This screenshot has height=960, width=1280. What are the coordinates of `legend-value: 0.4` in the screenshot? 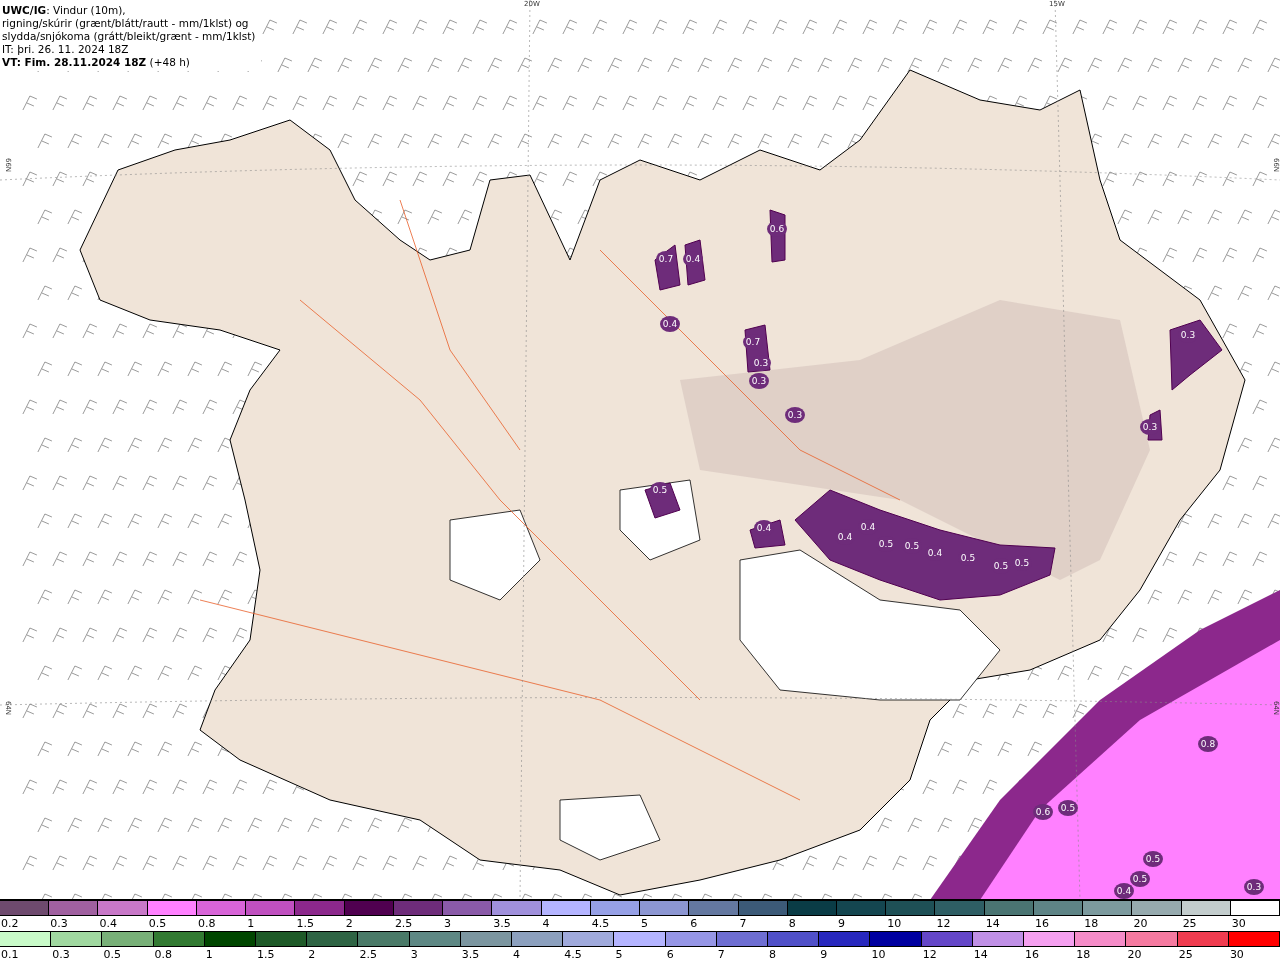 It's located at (108, 923).